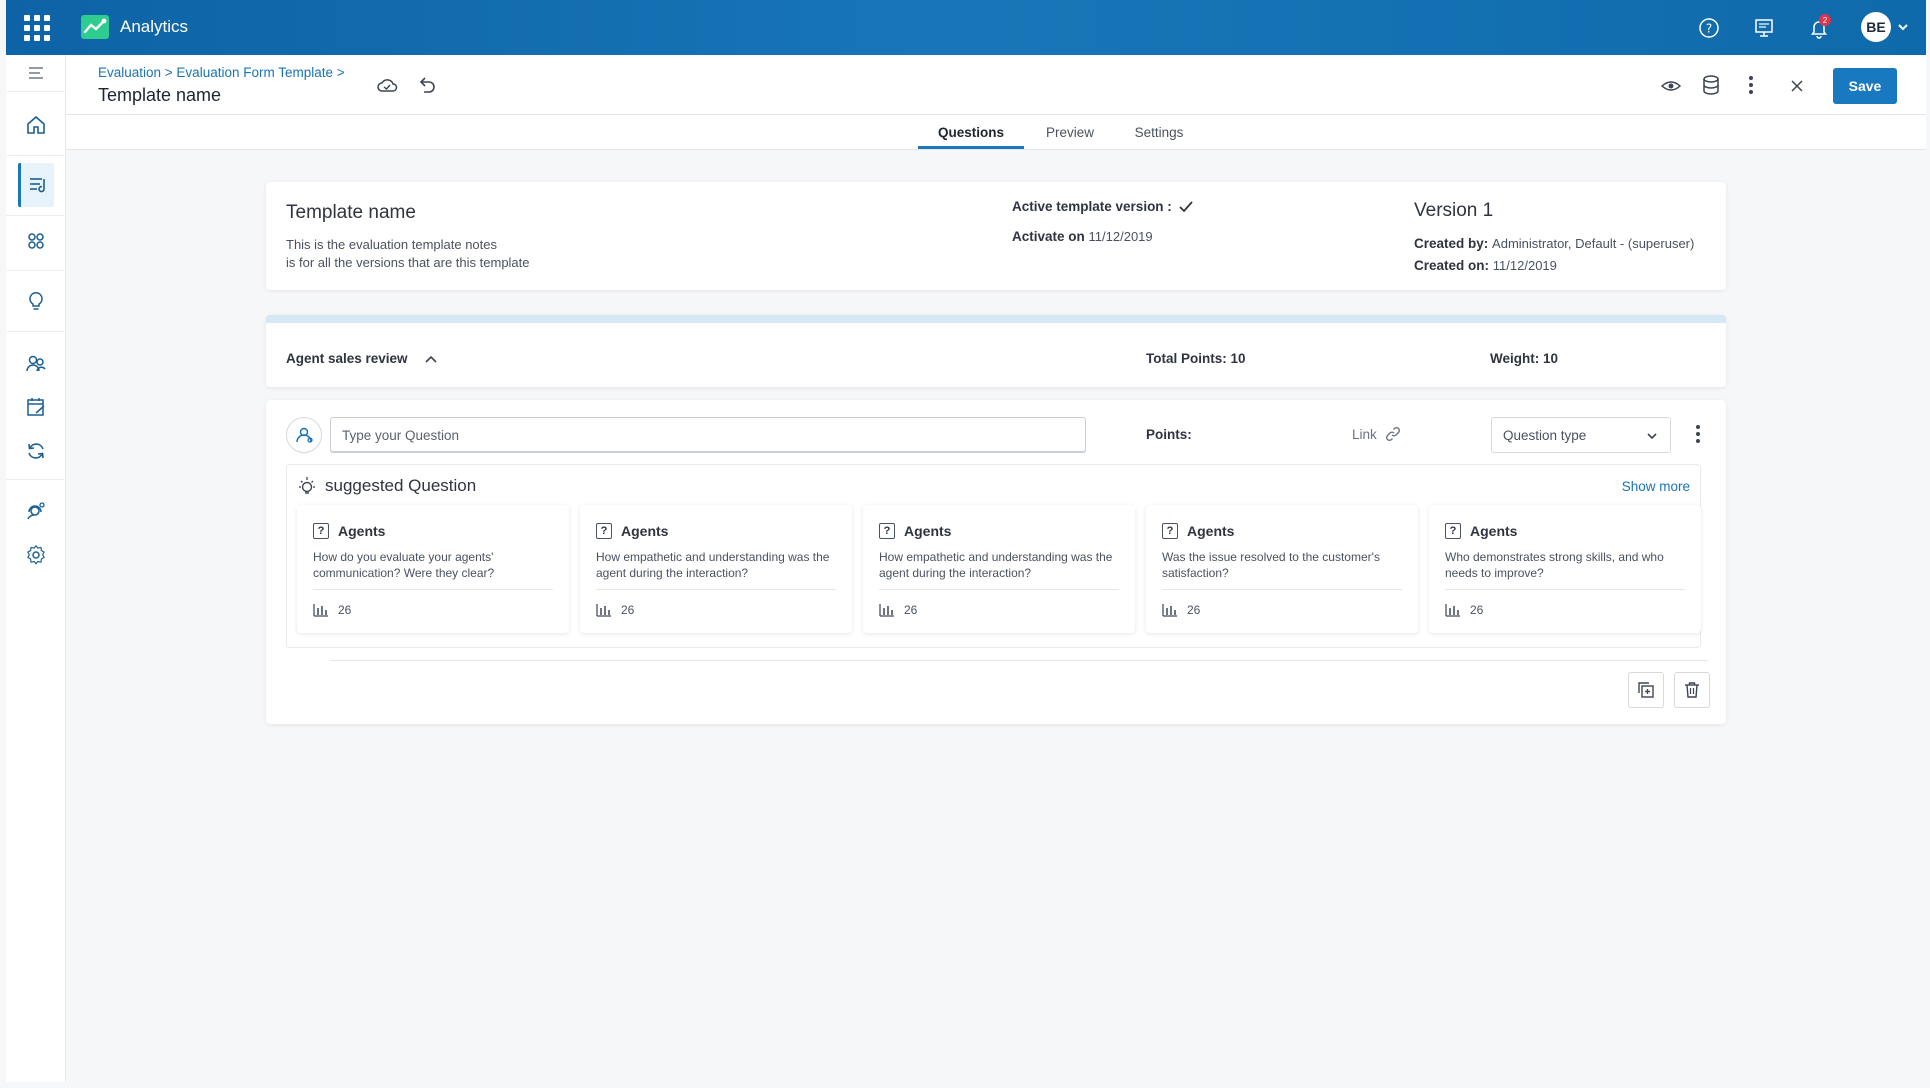 The image size is (1930, 1088). What do you see at coordinates (160, 95) in the screenshot?
I see `page-title: Template name` at bounding box center [160, 95].